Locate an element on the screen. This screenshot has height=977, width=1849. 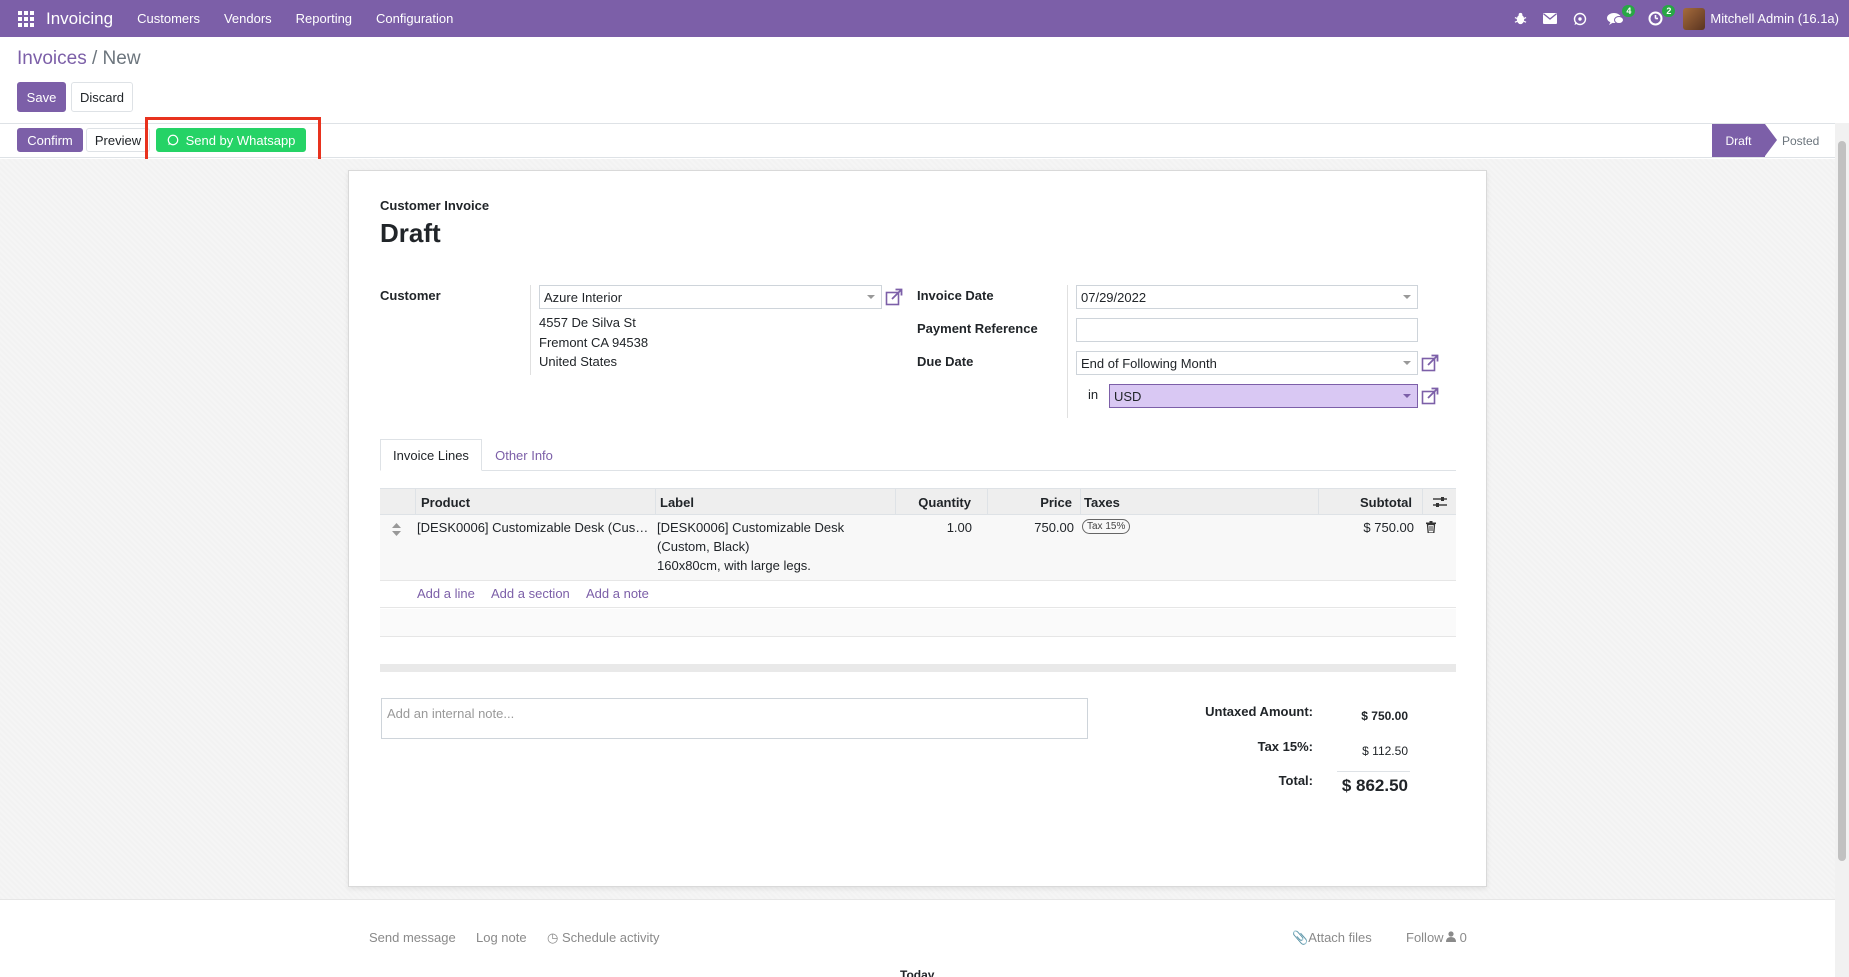
followers-count: 0 is located at coordinates (1463, 937).